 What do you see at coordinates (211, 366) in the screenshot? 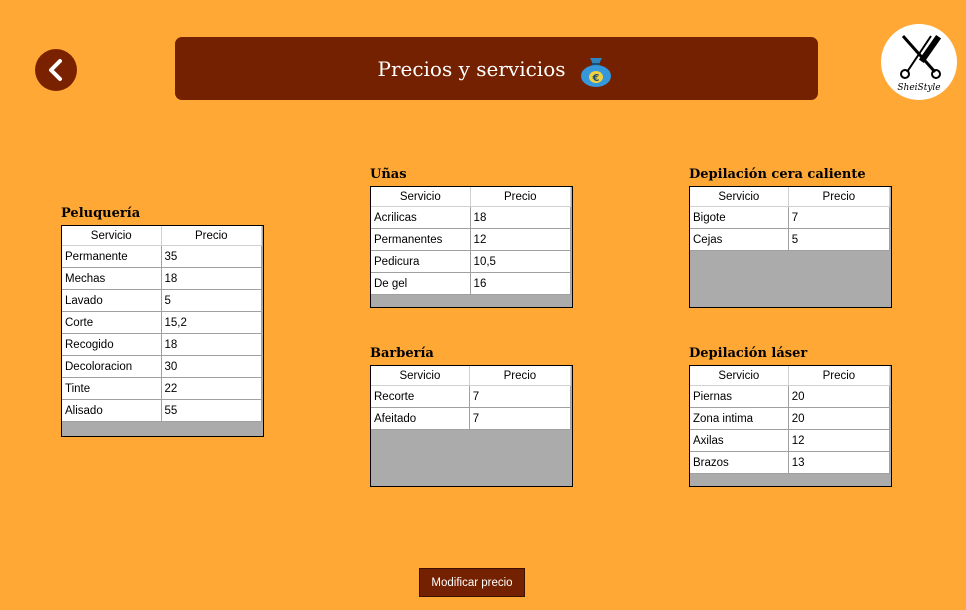
I see `price-cell: 30` at bounding box center [211, 366].